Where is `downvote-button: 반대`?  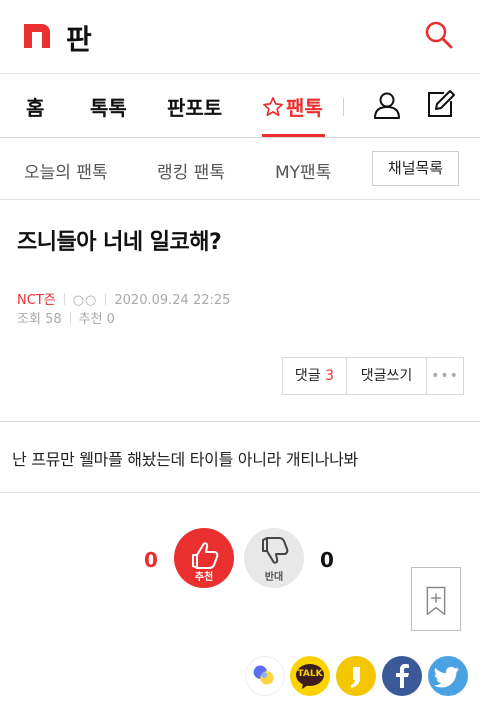 downvote-button: 반대 is located at coordinates (274, 558).